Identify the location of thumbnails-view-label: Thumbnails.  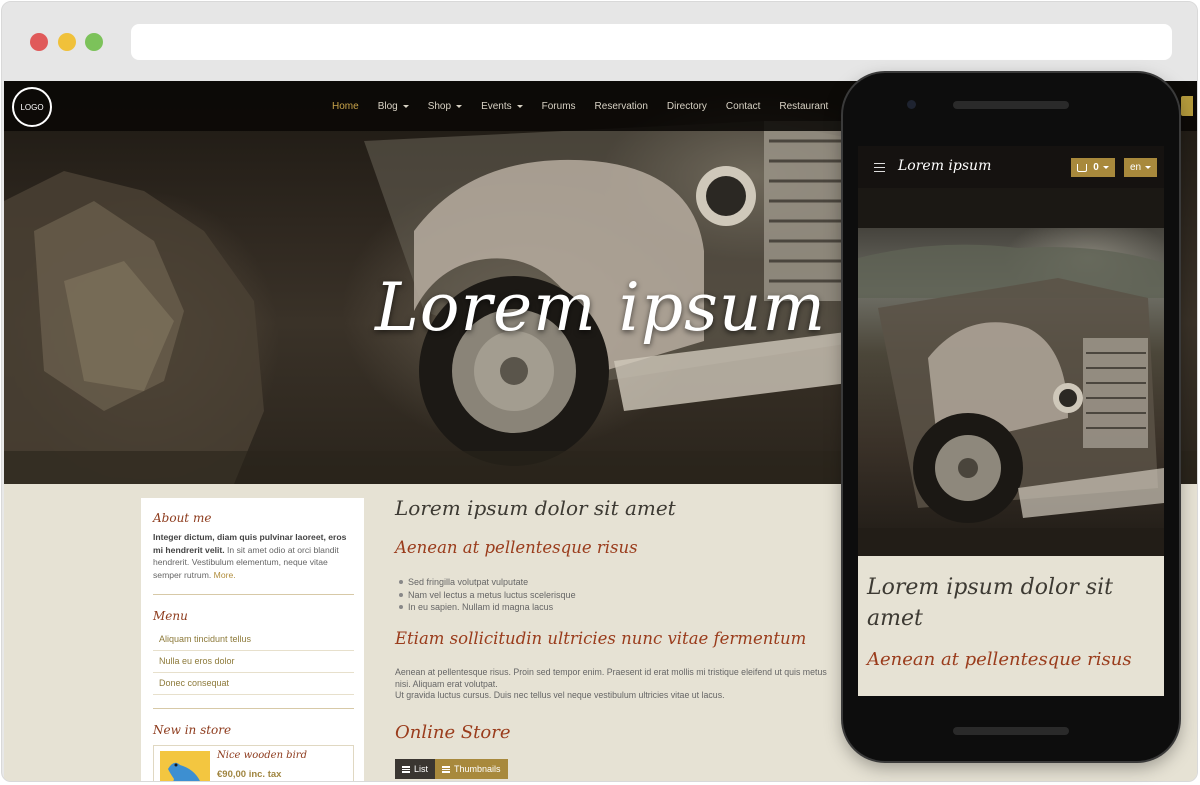
(477, 769).